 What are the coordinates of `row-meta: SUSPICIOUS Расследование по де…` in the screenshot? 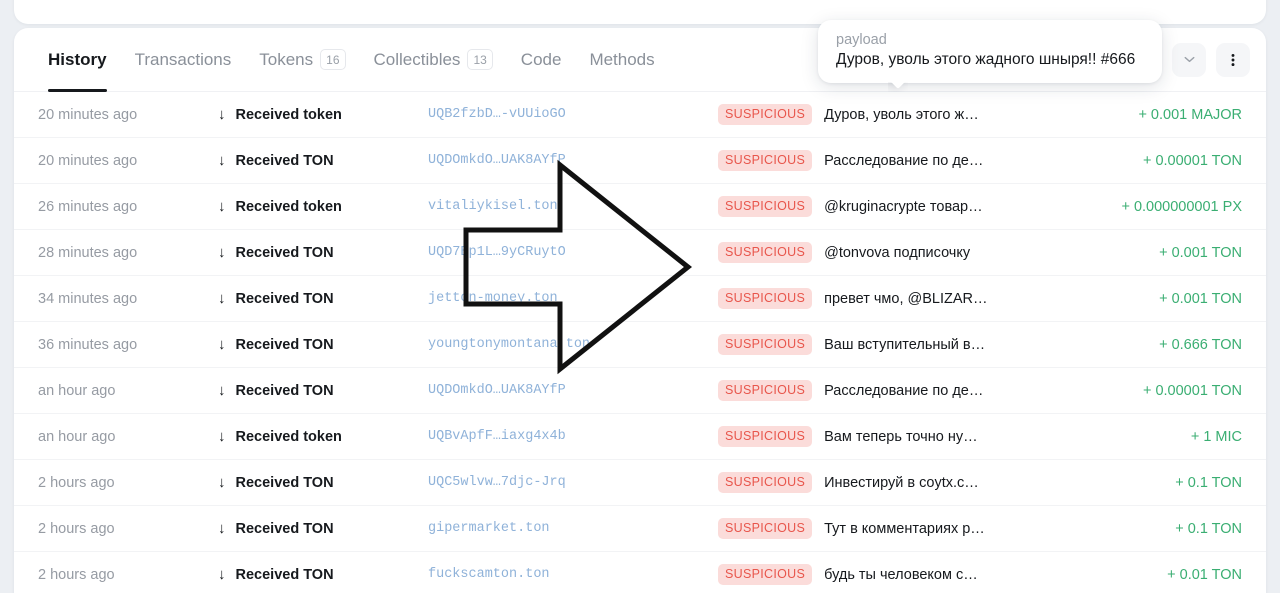 It's located at (872, 160).